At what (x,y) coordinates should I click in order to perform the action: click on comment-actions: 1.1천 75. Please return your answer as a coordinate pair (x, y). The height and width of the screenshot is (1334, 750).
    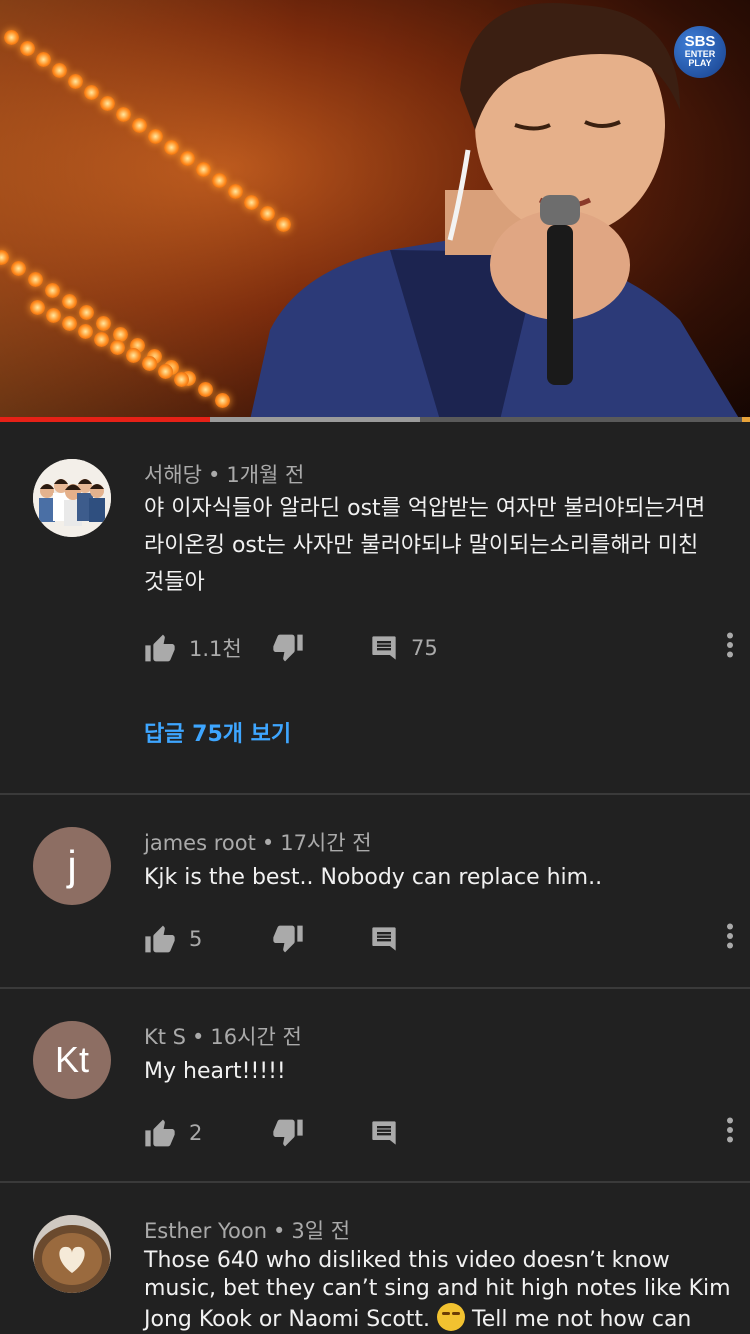
    Looking at the image, I should click on (439, 648).